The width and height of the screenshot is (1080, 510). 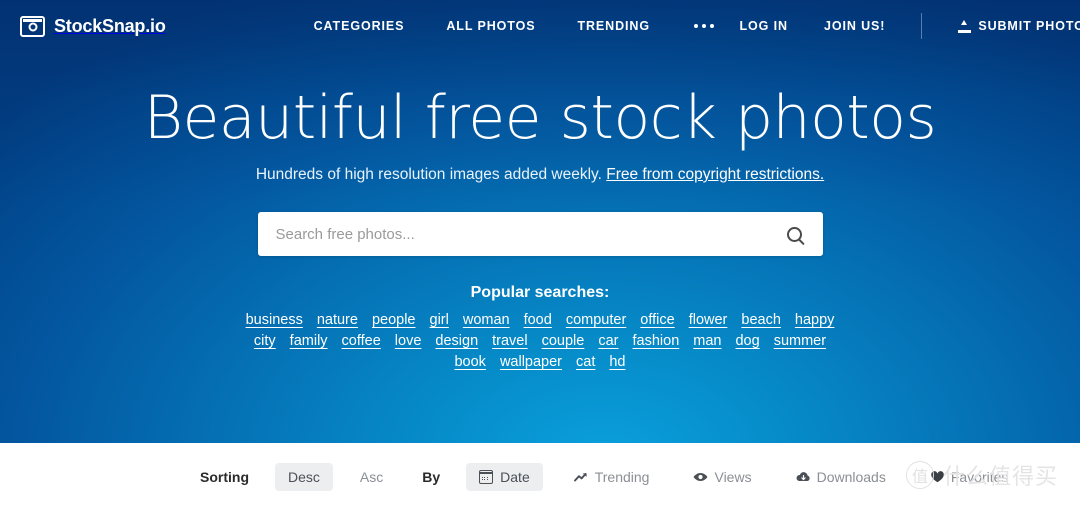 I want to click on copyright-link: Free from copyright restrictions., so click(x=715, y=174).